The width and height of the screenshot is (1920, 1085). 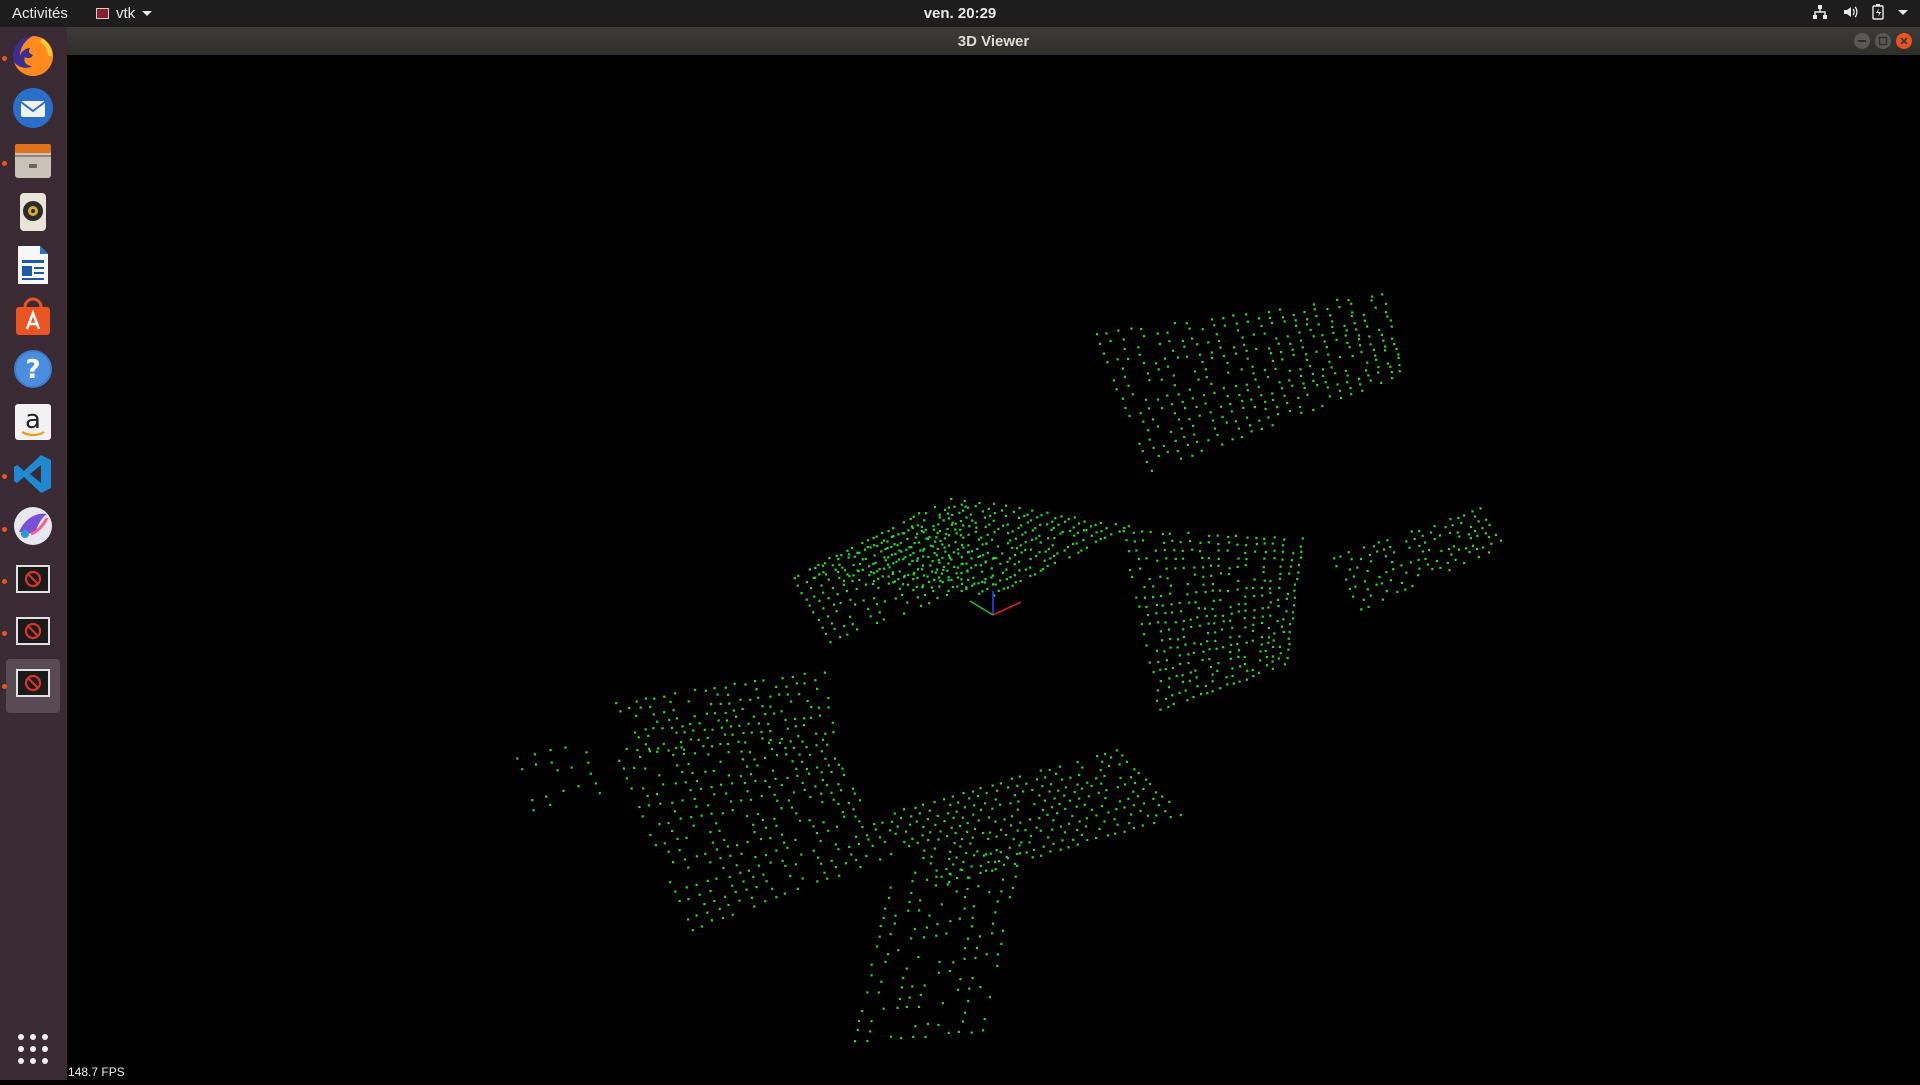 I want to click on dock-item-firefox, so click(x=33, y=58).